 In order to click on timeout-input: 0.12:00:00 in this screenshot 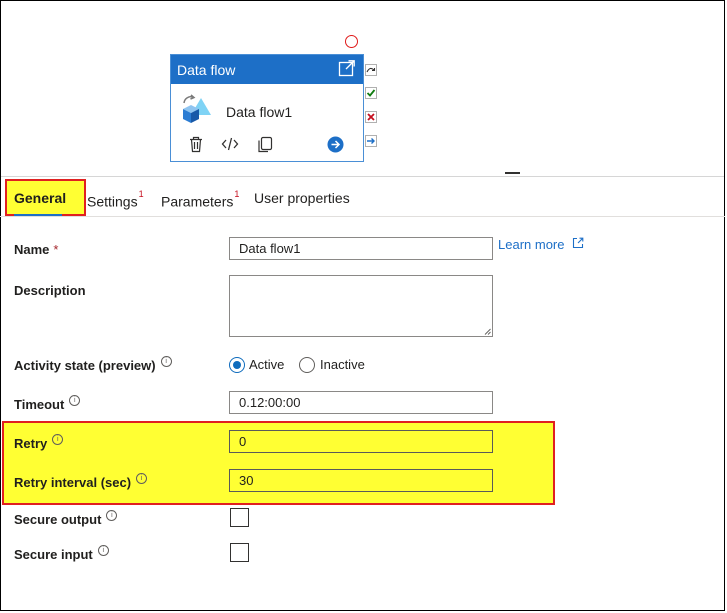, I will do `click(361, 402)`.